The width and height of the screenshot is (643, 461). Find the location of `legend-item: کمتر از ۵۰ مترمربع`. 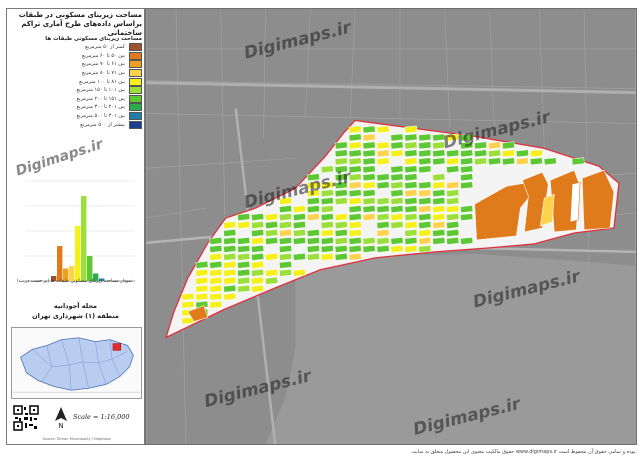

legend-item: کمتر از ۵۰ مترمربع is located at coordinates (76, 47).